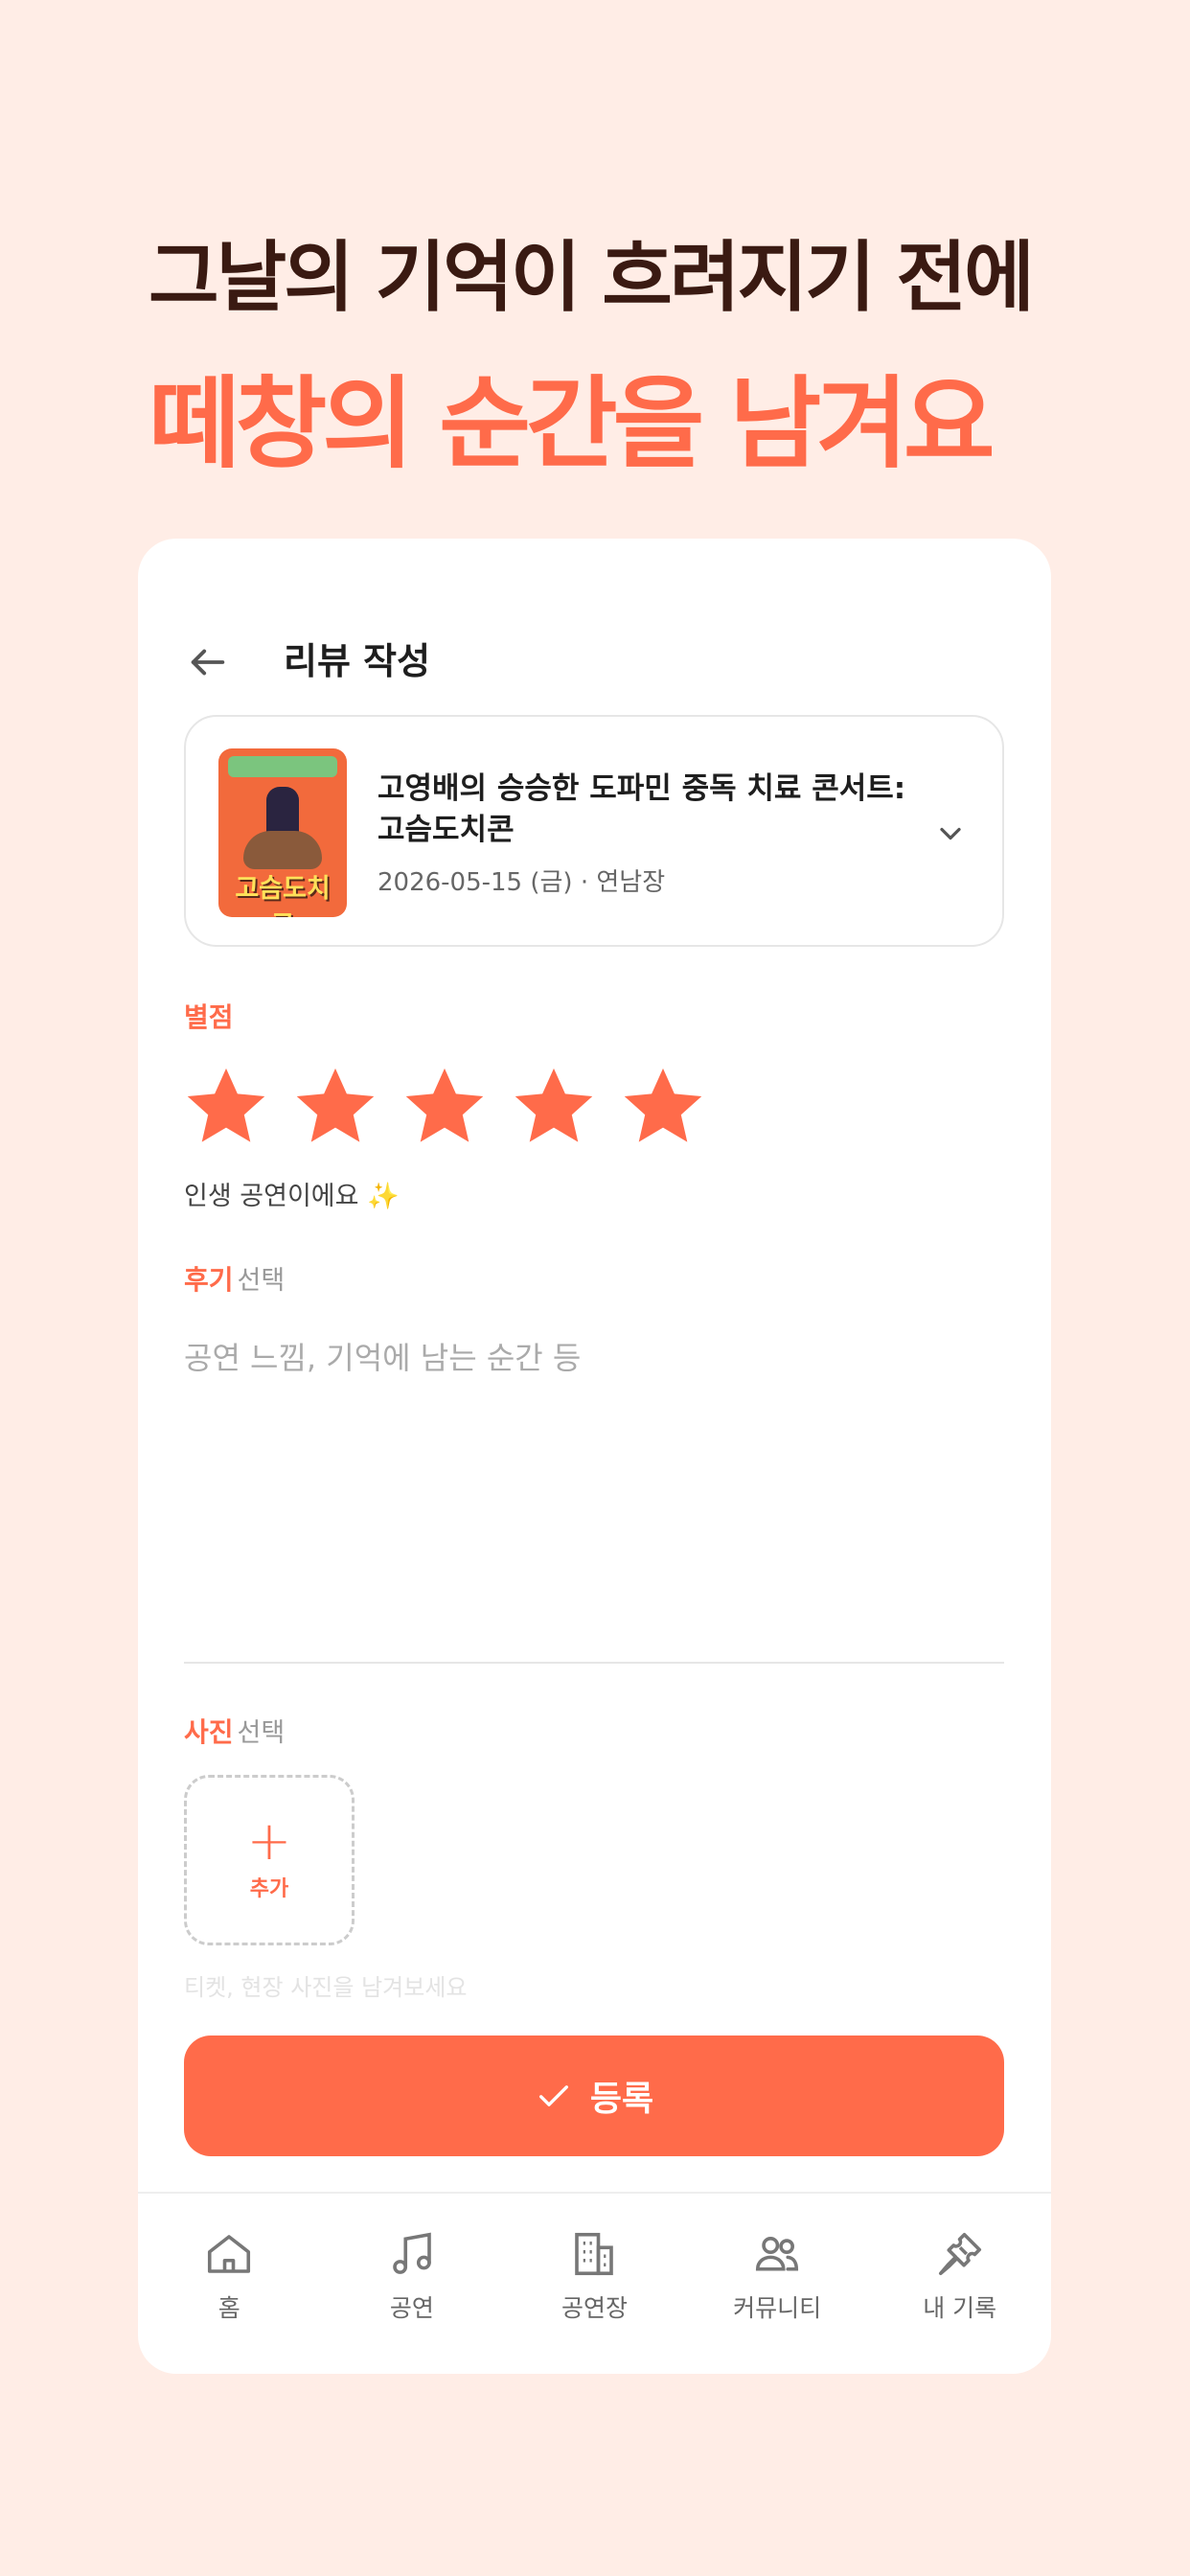  What do you see at coordinates (778, 2284) in the screenshot?
I see `tab-community: 커뮤니티` at bounding box center [778, 2284].